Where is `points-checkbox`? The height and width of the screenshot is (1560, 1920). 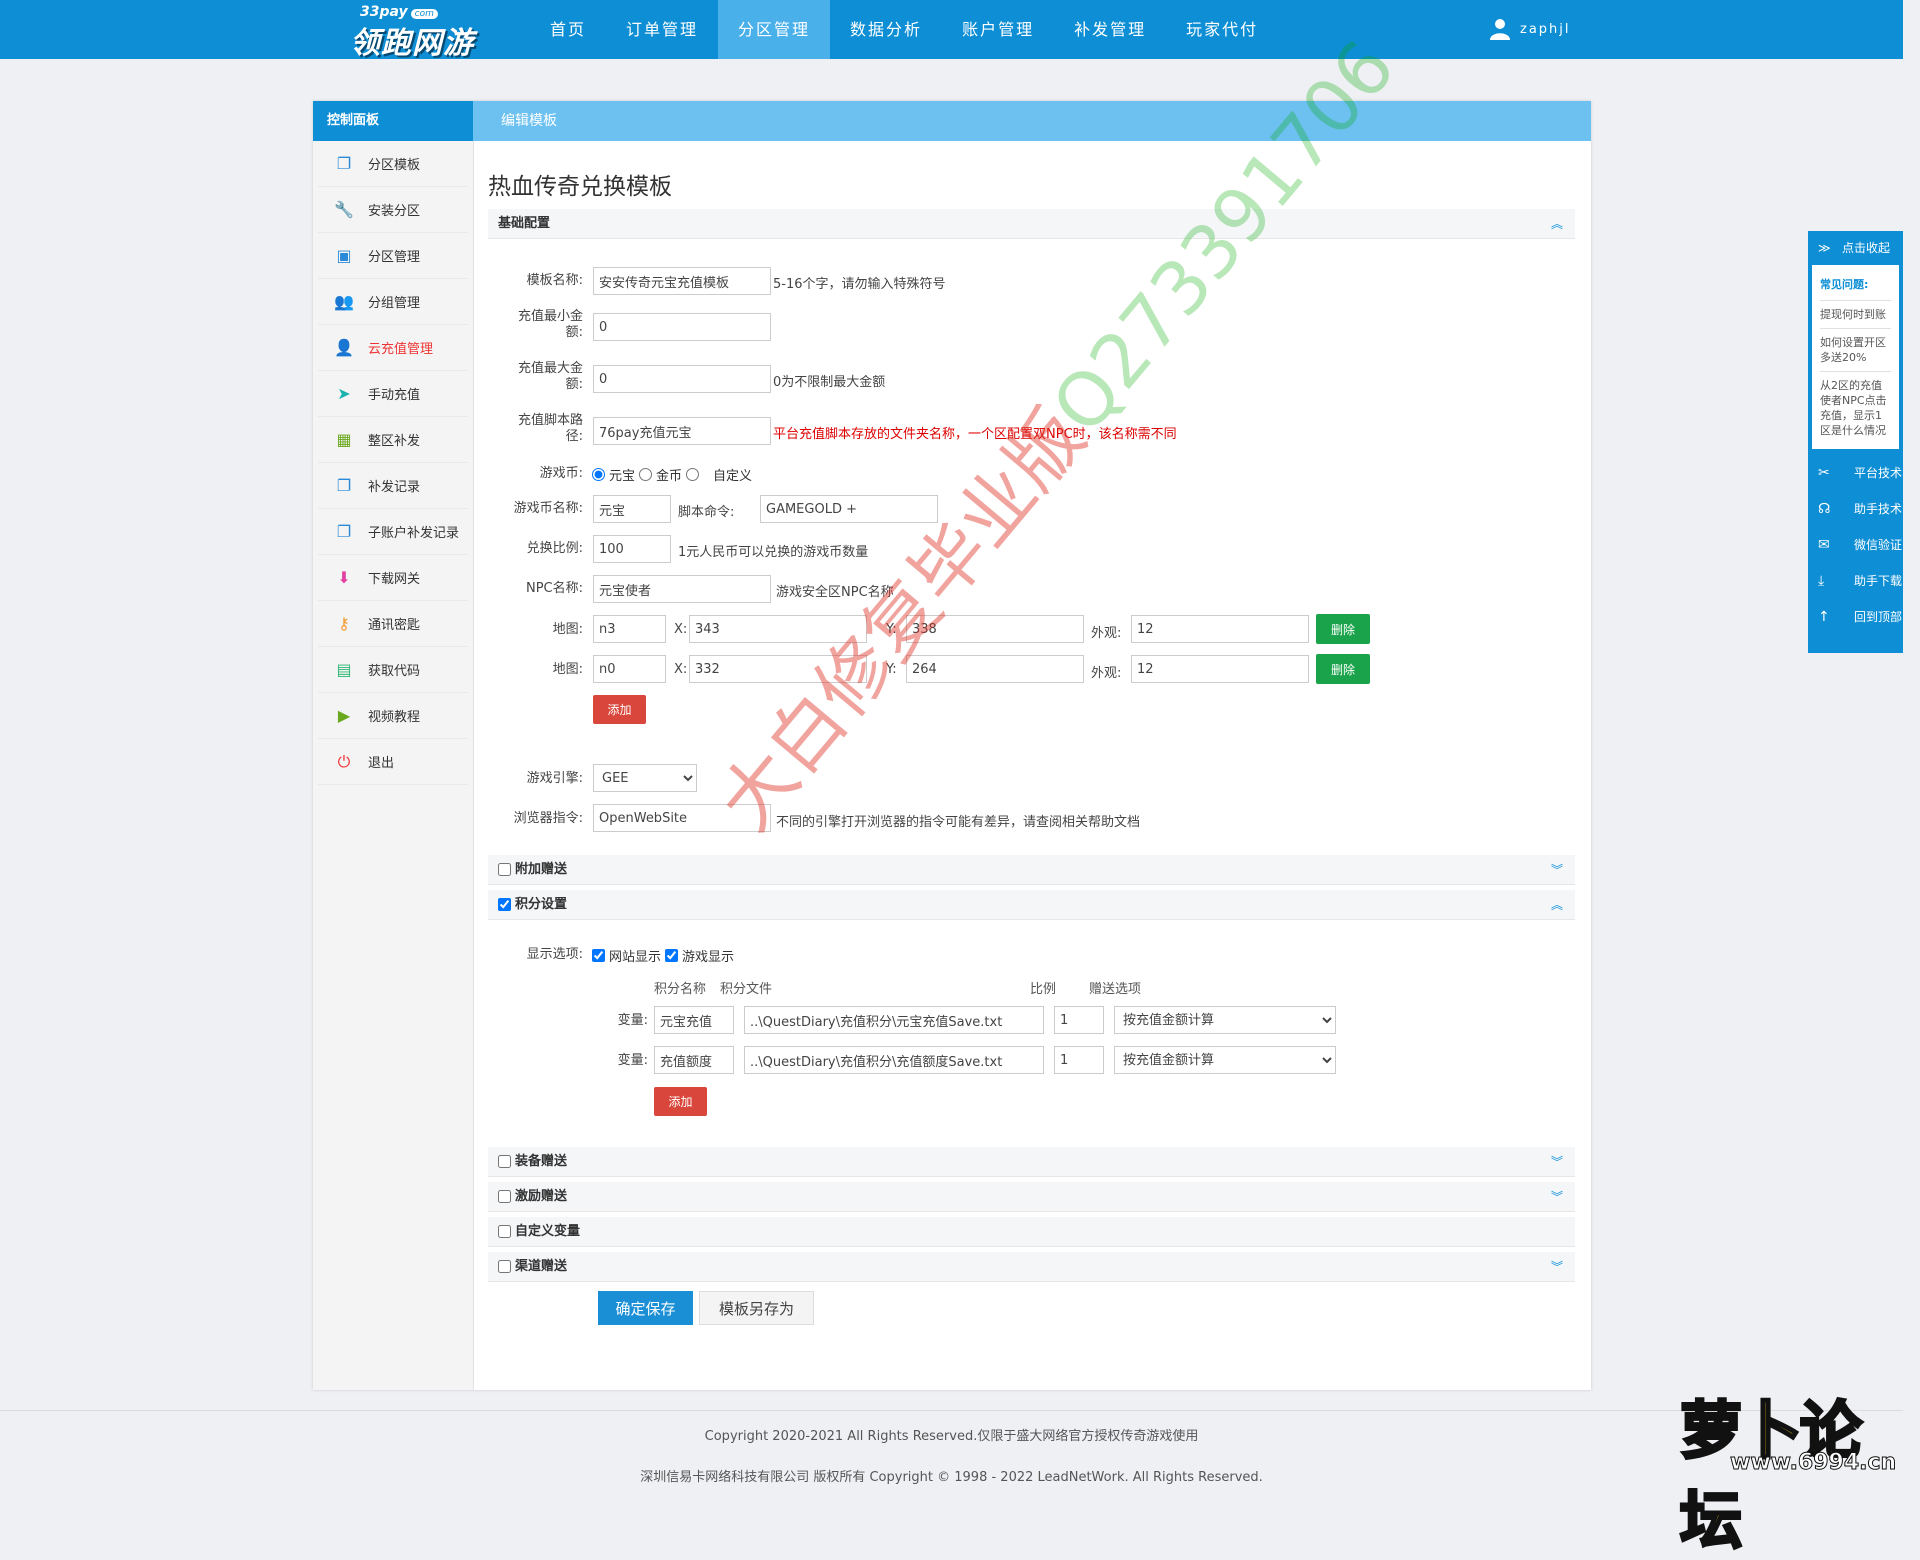
points-checkbox is located at coordinates (504, 904).